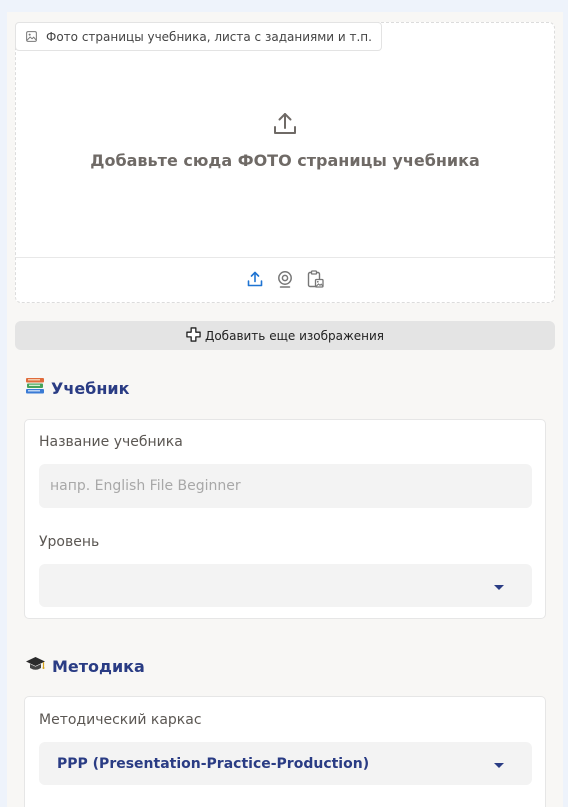  Describe the element at coordinates (285, 585) in the screenshot. I see `level-dropdown` at that location.